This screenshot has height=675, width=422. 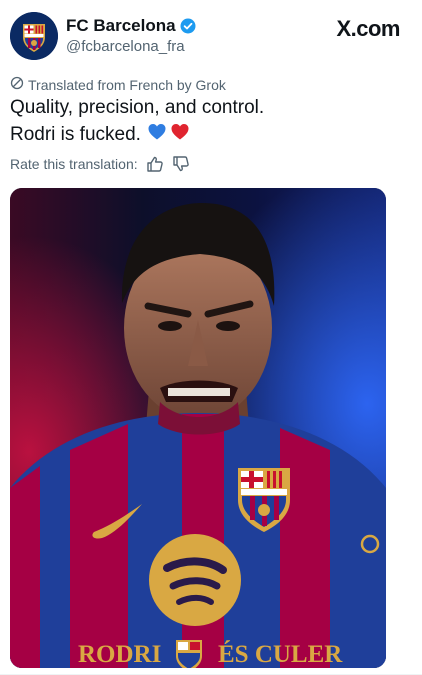 What do you see at coordinates (168, 135) in the screenshot?
I see `emoji-group` at bounding box center [168, 135].